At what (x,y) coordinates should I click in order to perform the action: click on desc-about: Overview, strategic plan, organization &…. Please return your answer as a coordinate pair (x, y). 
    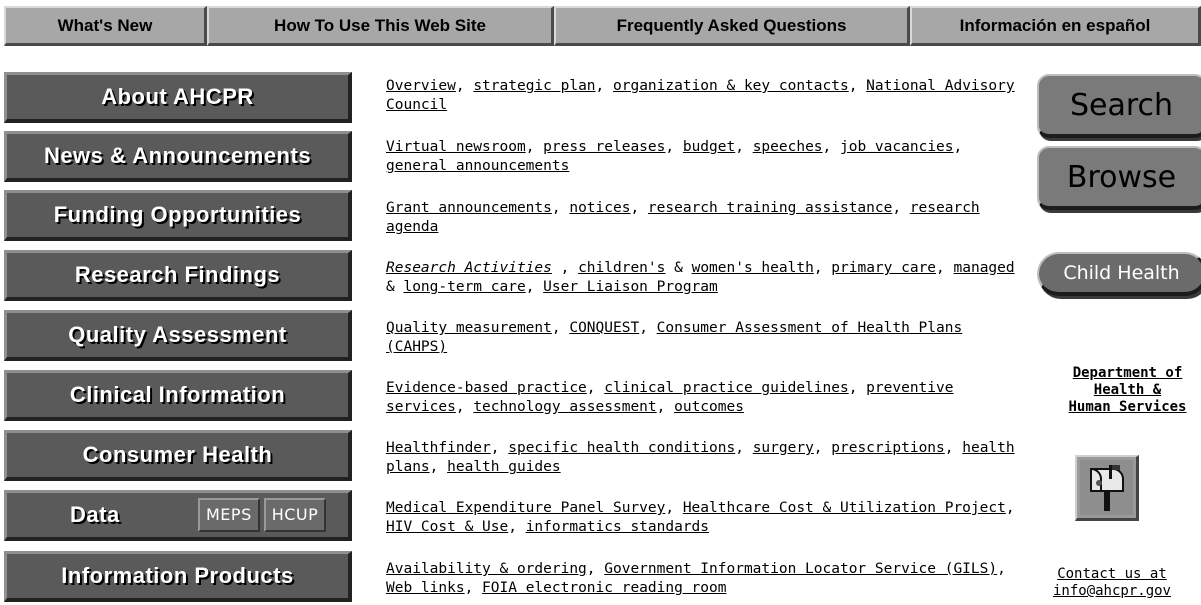
    Looking at the image, I should click on (700, 95).